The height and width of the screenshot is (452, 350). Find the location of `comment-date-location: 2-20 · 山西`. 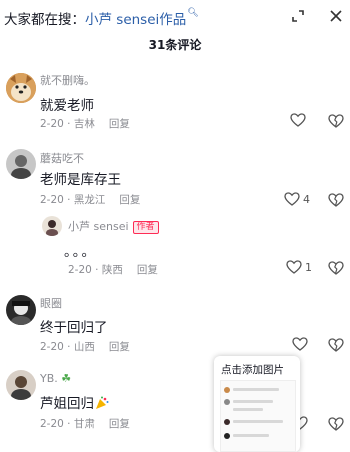

comment-date-location: 2-20 · 山西 is located at coordinates (67, 347).